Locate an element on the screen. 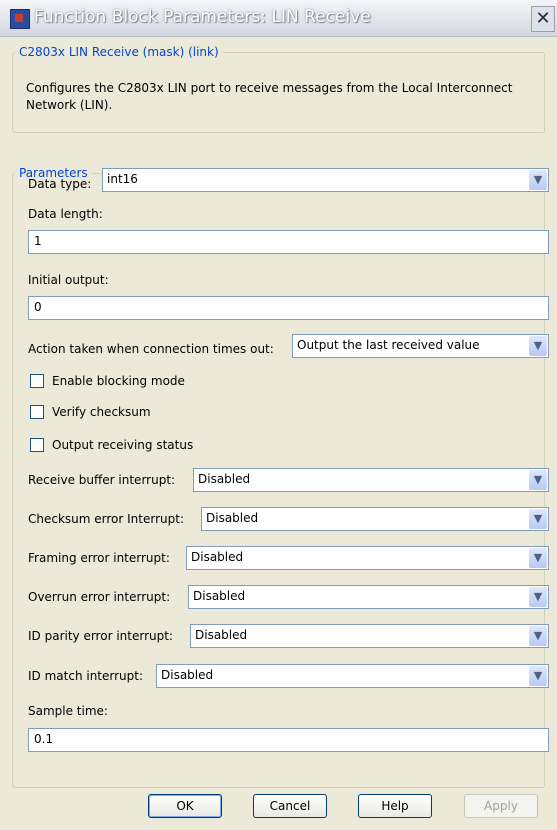 The height and width of the screenshot is (830, 557). framing-error-label: Framing error interrupt: is located at coordinates (99, 558).